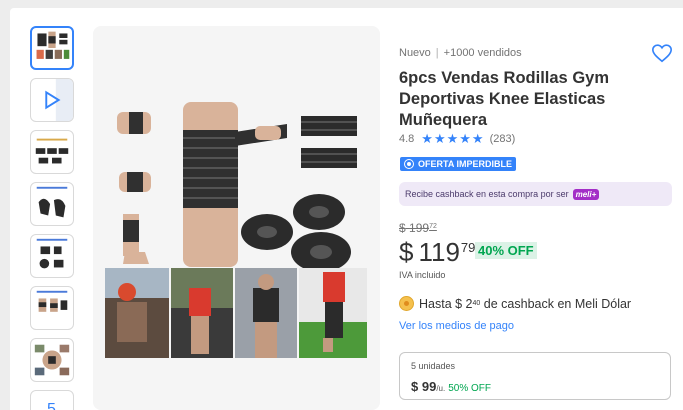 This screenshot has height=410, width=683. I want to click on bulk-discount: 50% OFF, so click(470, 388).